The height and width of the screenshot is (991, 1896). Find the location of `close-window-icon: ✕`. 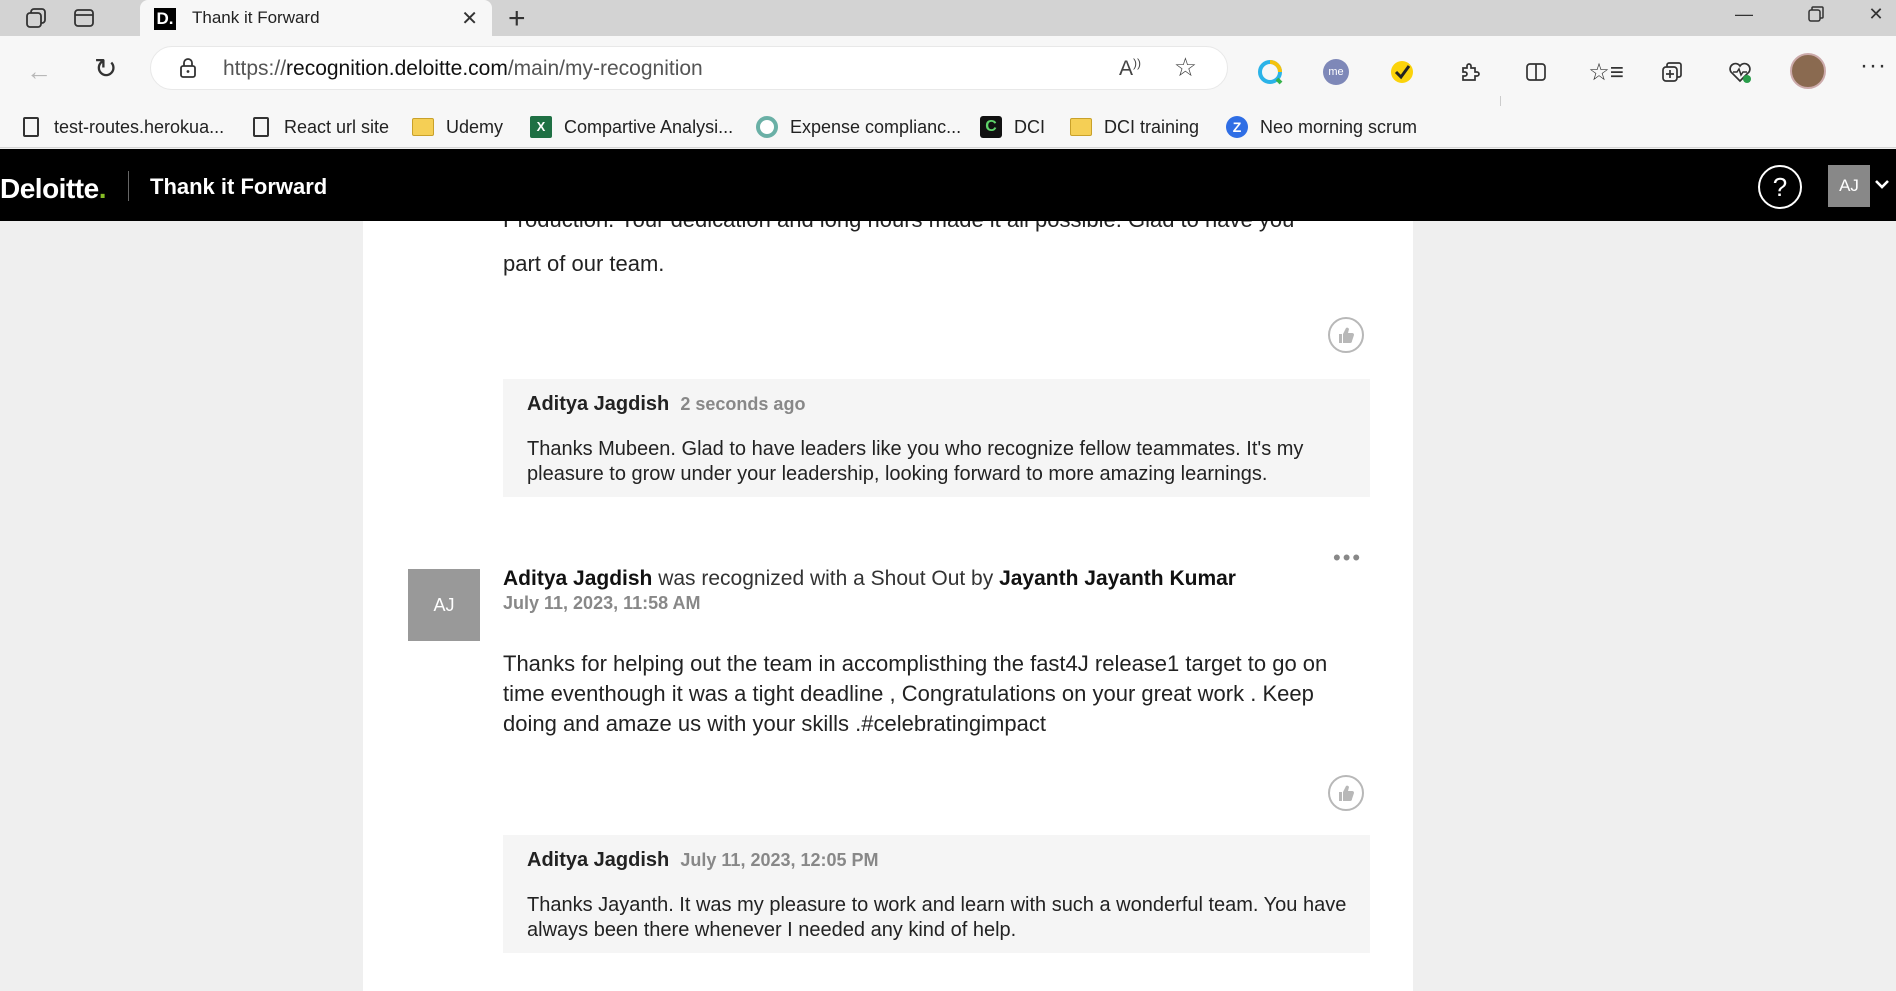

close-window-icon: ✕ is located at coordinates (1876, 14).